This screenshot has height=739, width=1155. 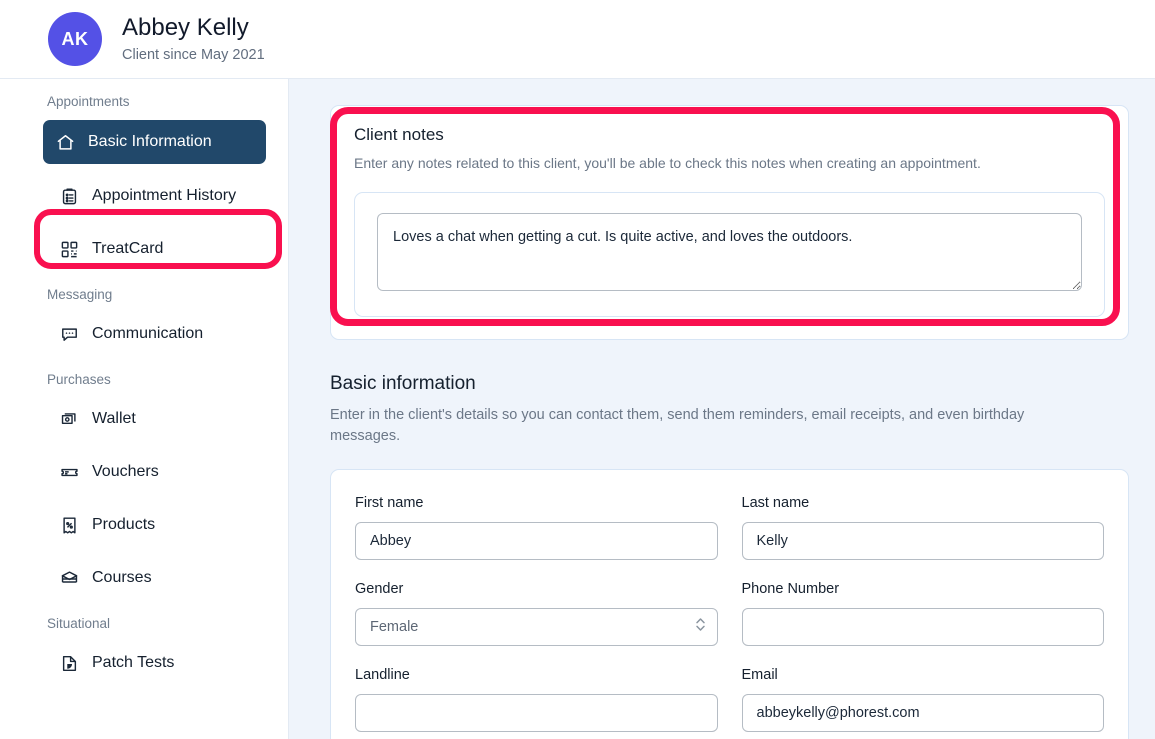 What do you see at coordinates (69, 472) in the screenshot?
I see `voucher-ticket-icon` at bounding box center [69, 472].